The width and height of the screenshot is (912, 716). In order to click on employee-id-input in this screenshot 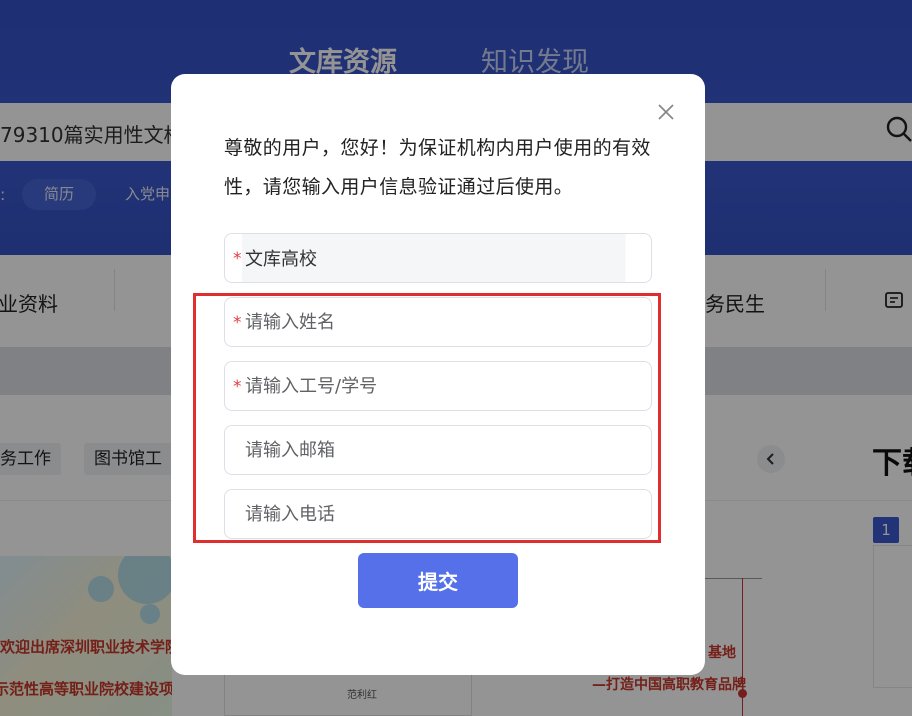, I will do `click(438, 386)`.